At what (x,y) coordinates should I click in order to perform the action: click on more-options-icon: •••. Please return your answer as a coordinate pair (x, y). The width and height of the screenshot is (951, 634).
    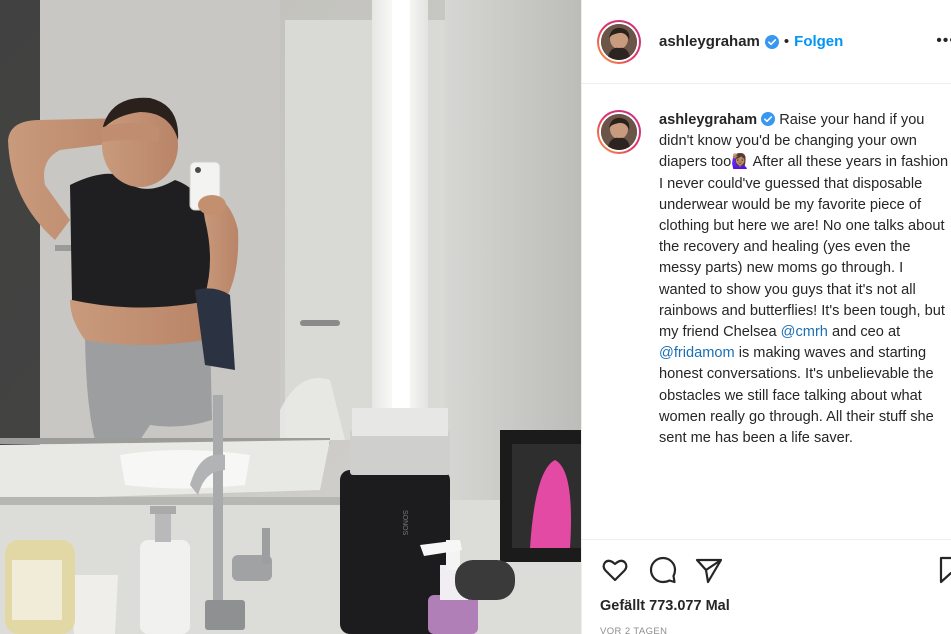
    Looking at the image, I should click on (943, 41).